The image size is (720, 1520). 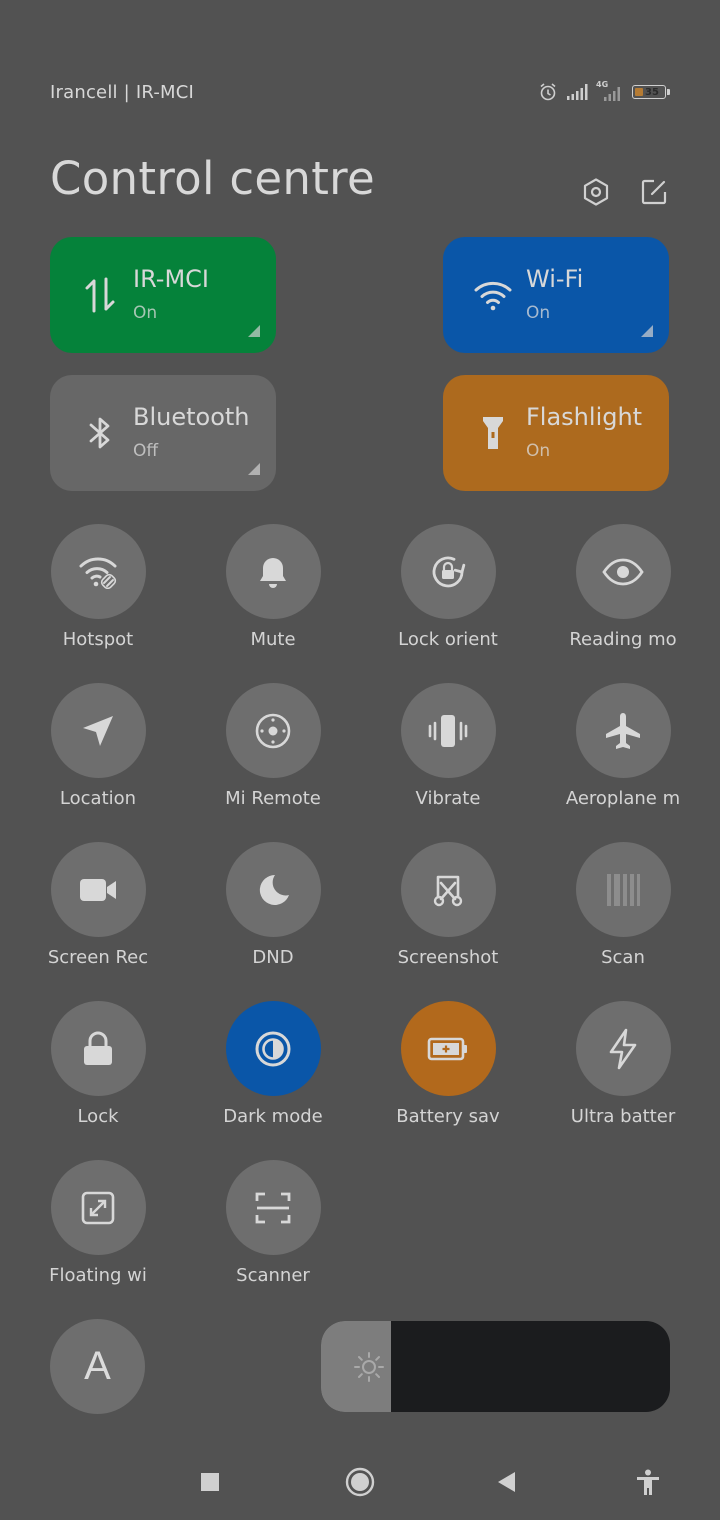 What do you see at coordinates (623, 957) in the screenshot?
I see `toggle-label: Scan` at bounding box center [623, 957].